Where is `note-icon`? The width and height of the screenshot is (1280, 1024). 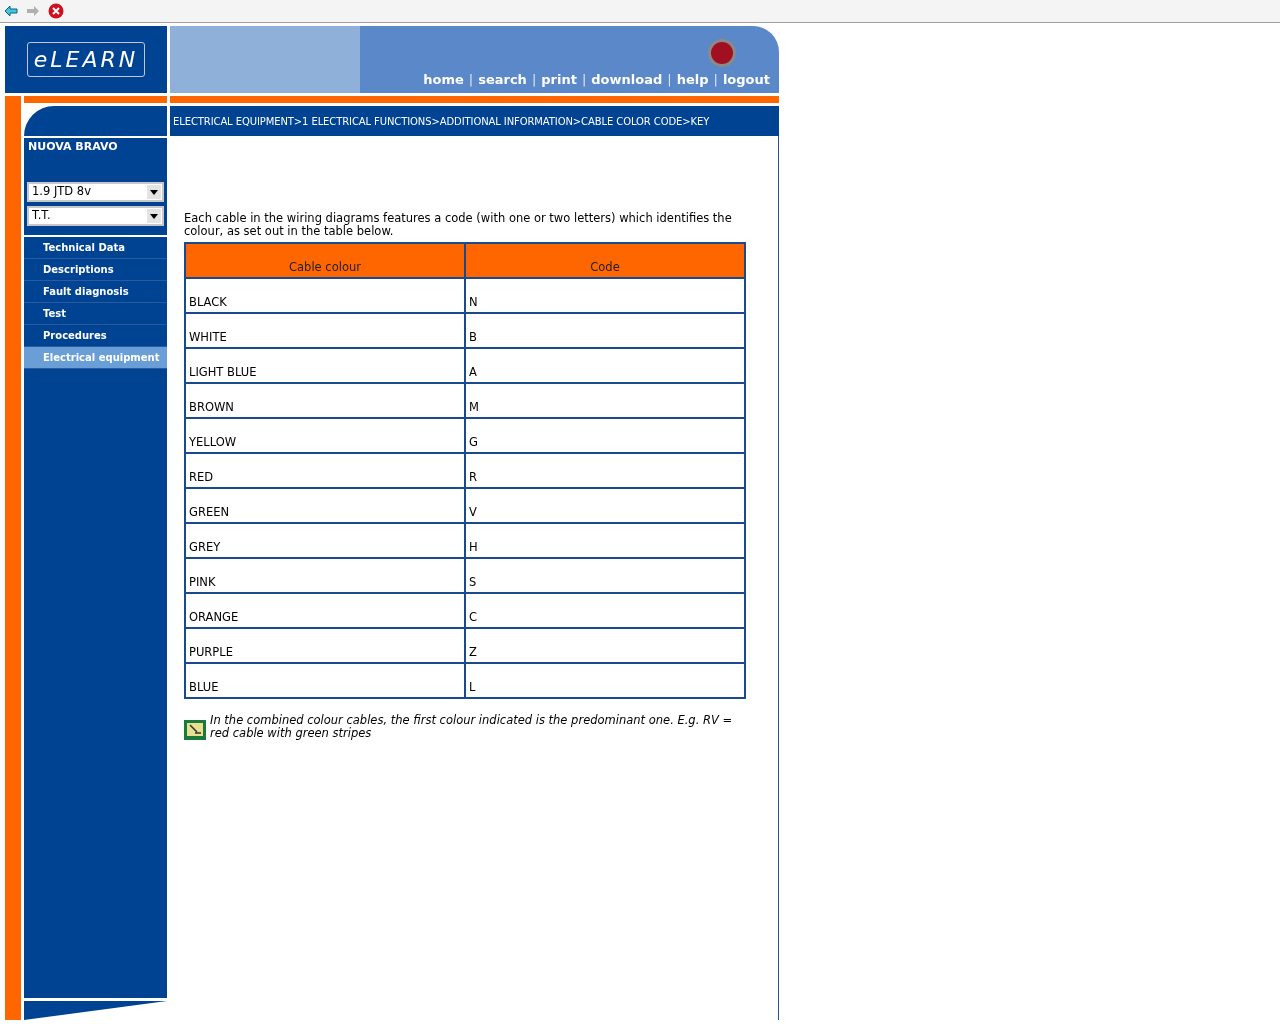
note-icon is located at coordinates (195, 730).